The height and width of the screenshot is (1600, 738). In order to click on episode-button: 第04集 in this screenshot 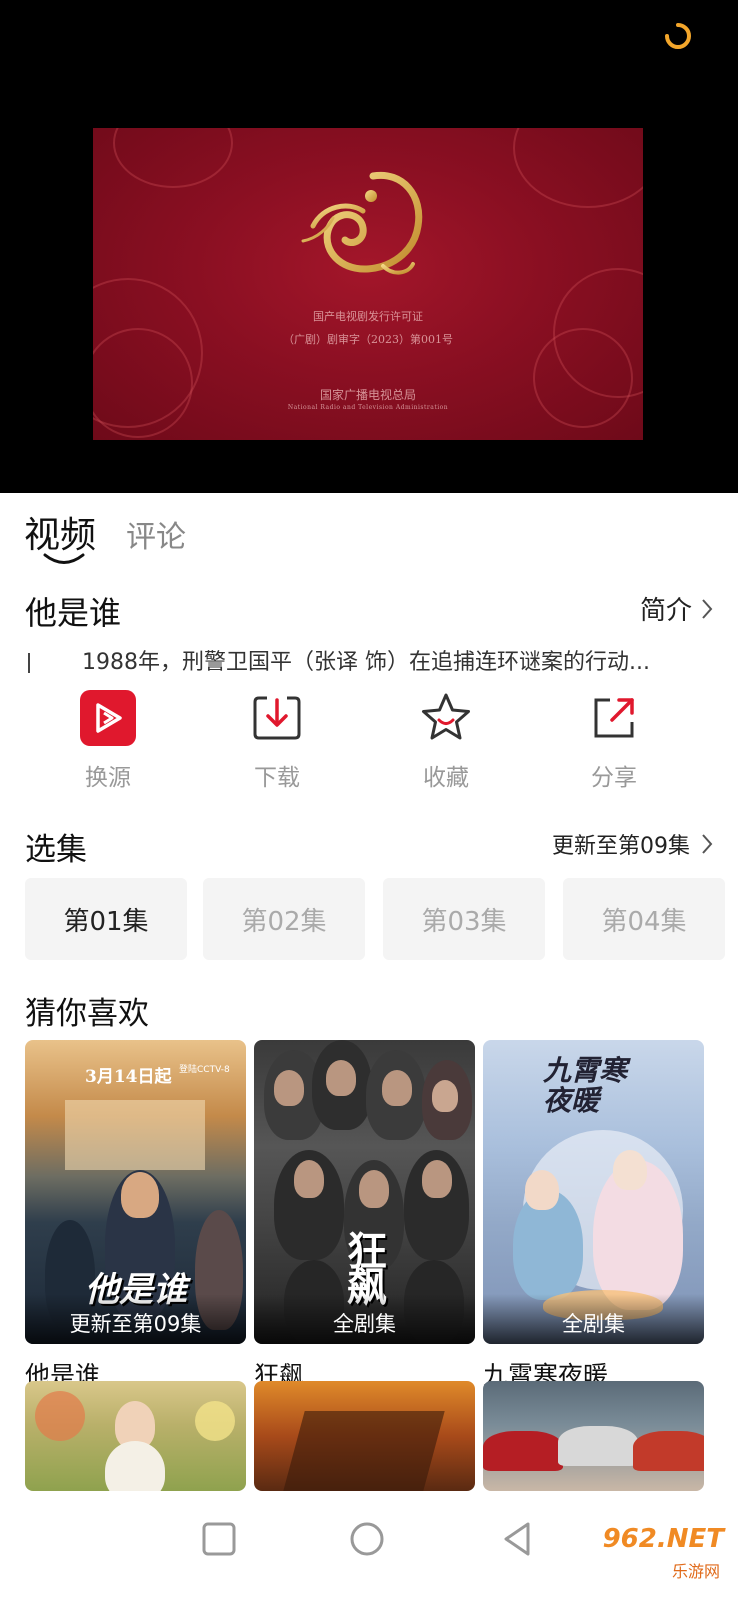, I will do `click(644, 919)`.